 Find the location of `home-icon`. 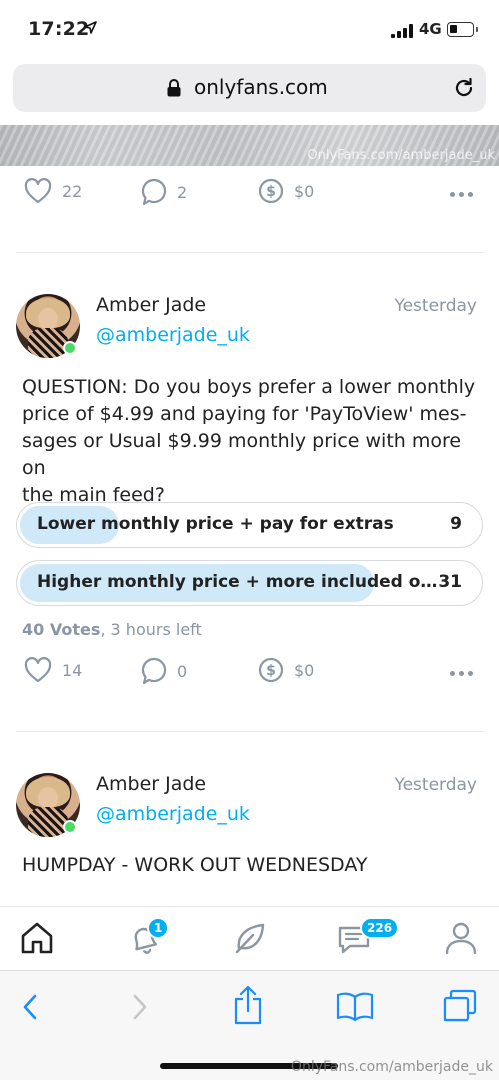

home-icon is located at coordinates (37, 938).